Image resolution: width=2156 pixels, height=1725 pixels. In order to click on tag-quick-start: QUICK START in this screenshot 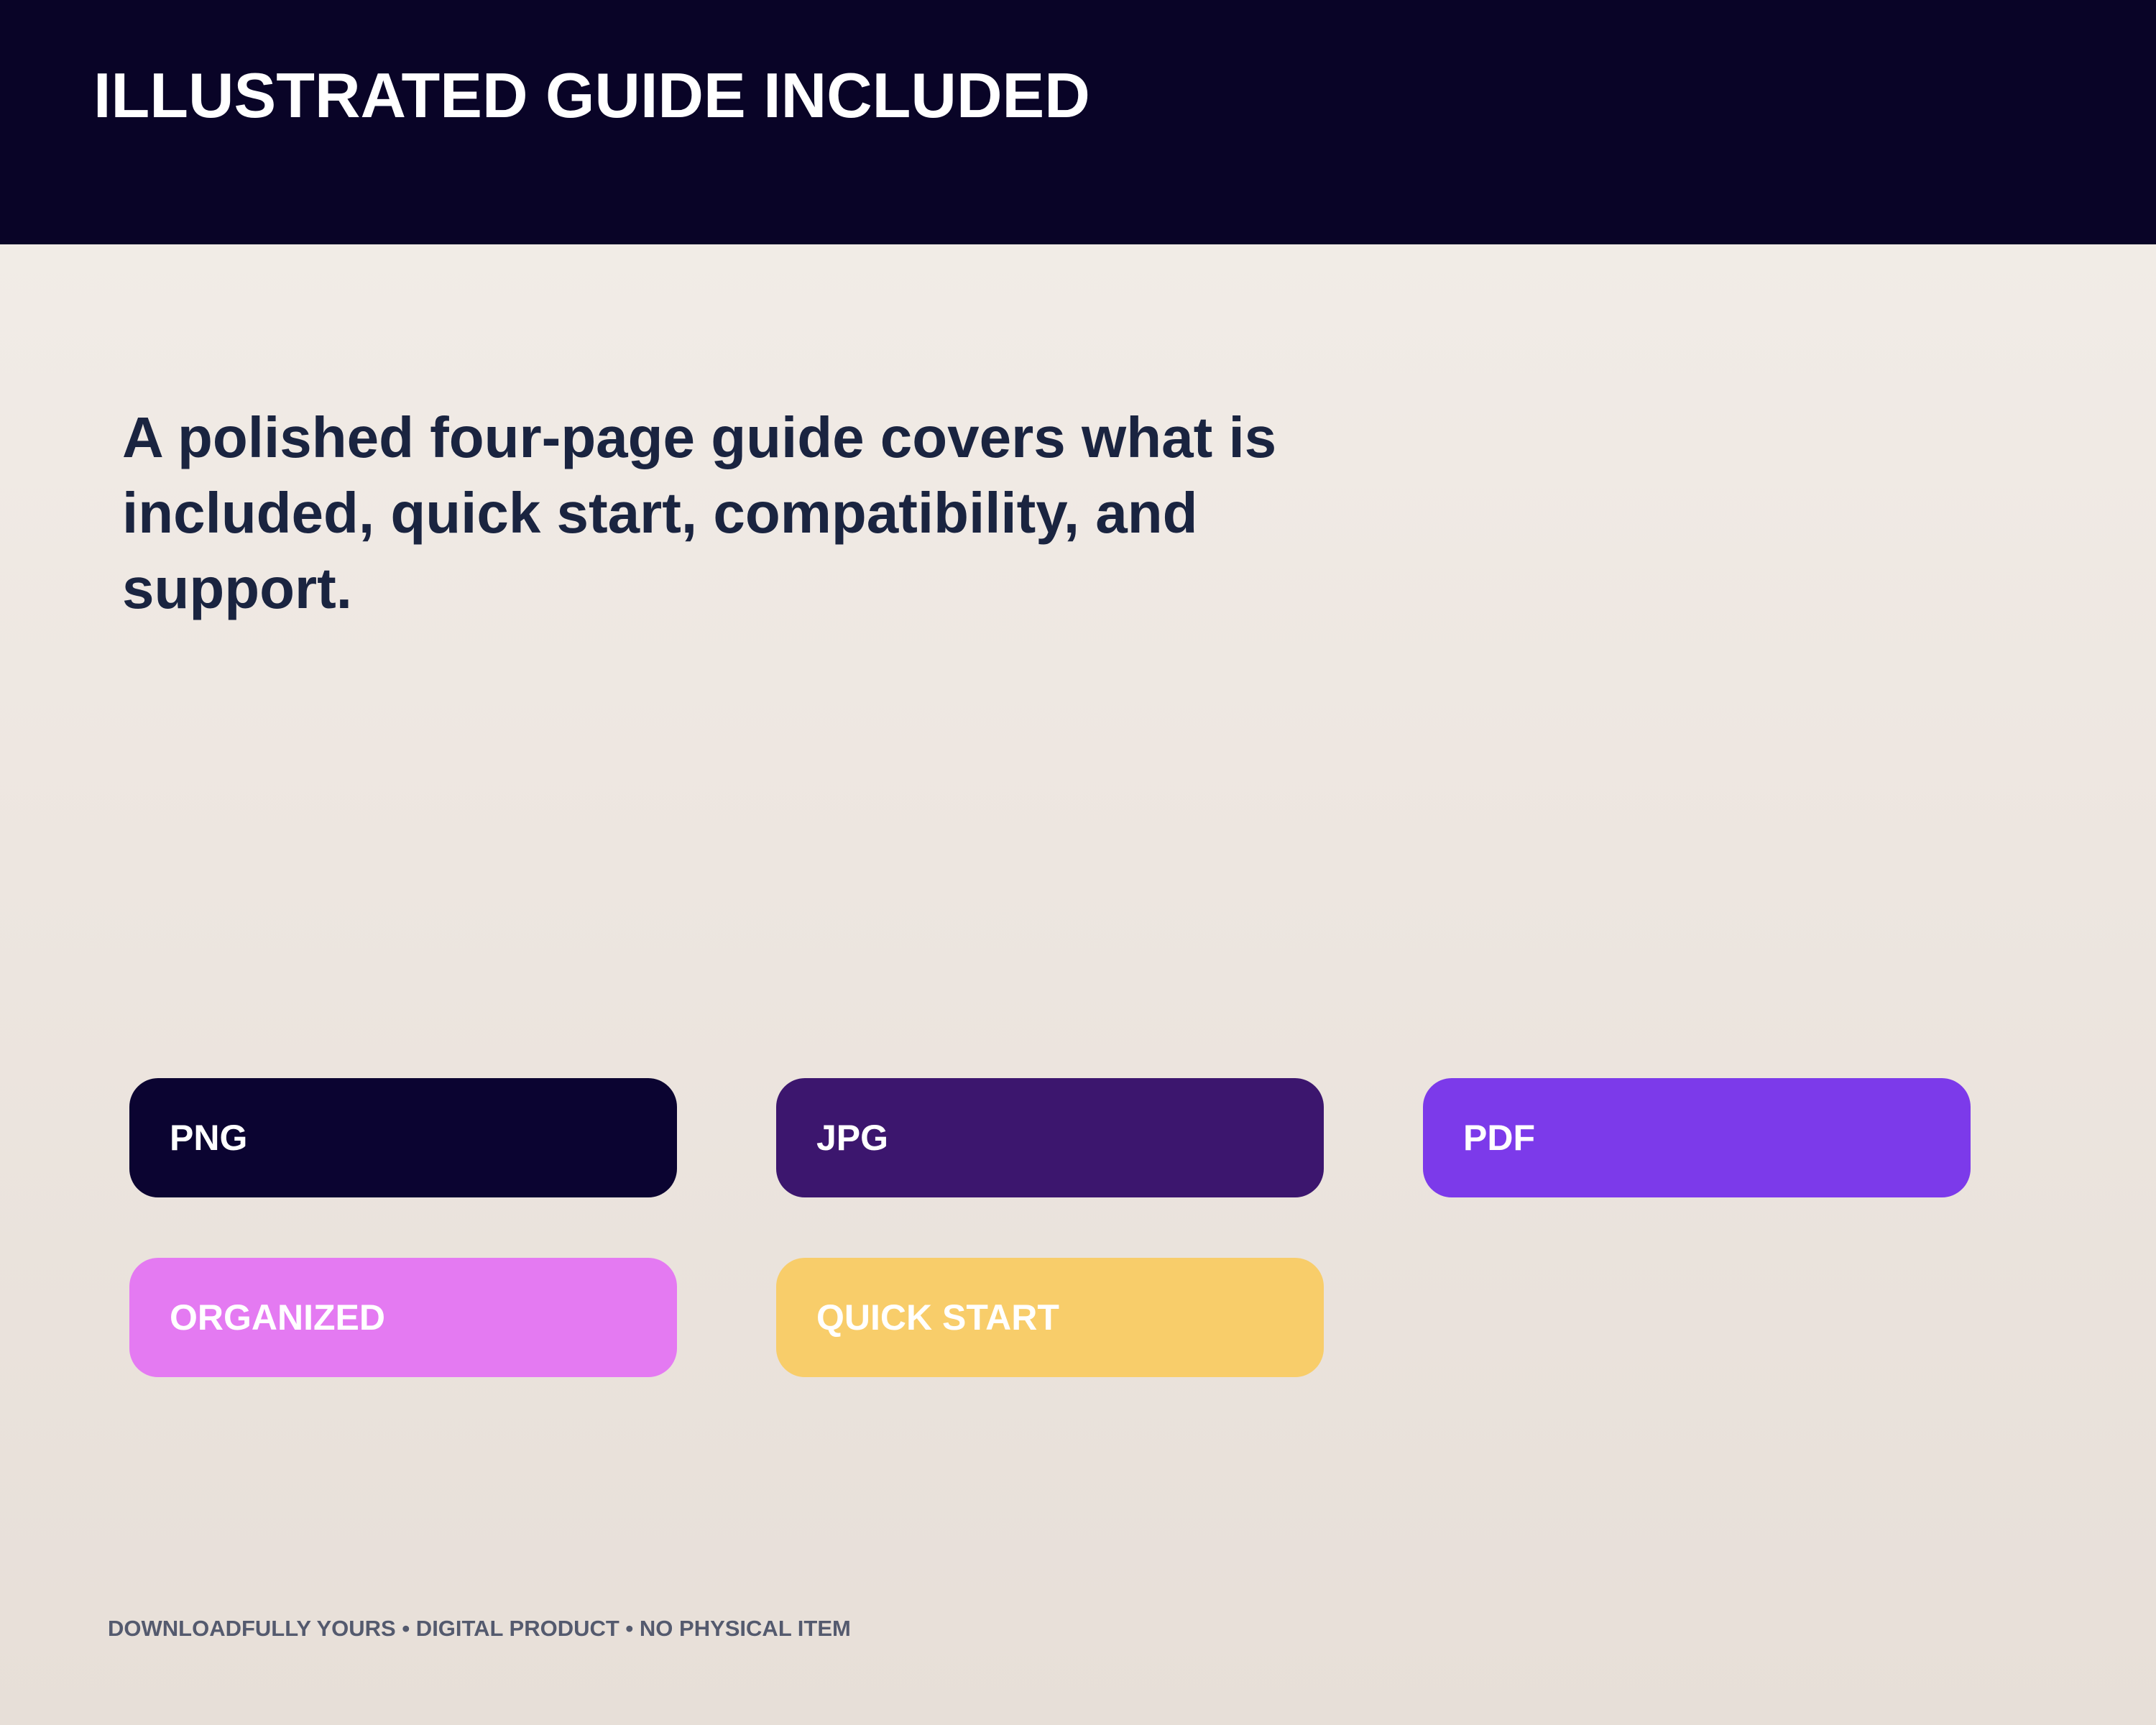, I will do `click(1050, 1317)`.